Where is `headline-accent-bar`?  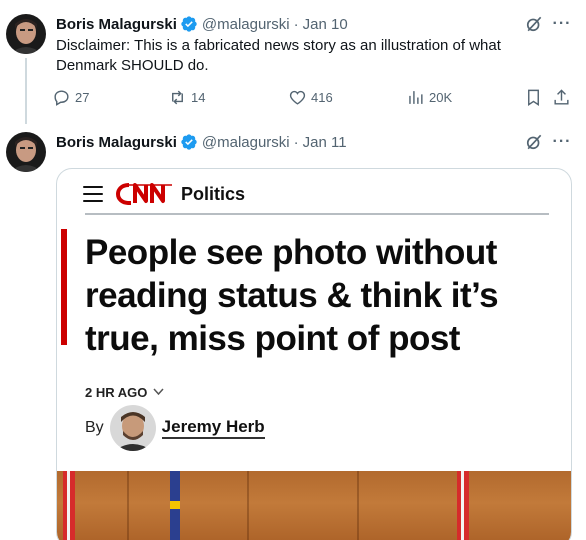 headline-accent-bar is located at coordinates (64, 287).